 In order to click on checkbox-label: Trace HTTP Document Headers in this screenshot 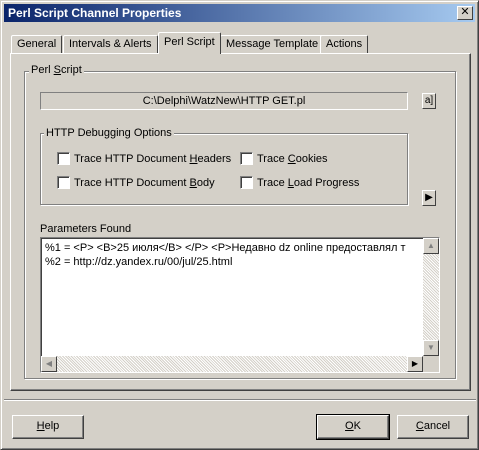, I will do `click(153, 158)`.